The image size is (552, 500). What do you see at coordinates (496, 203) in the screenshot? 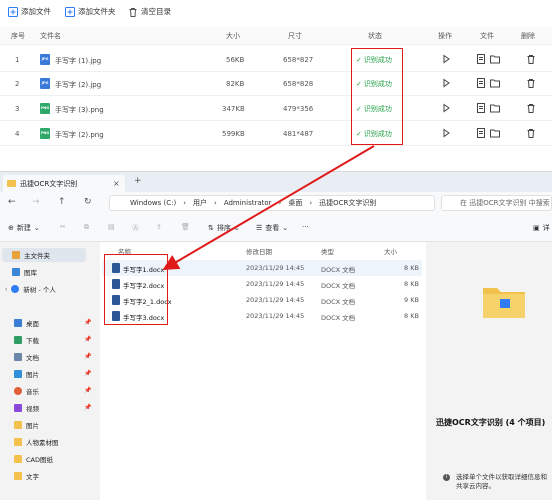
I see `search-input: 在 迅捷OCR文字识别 中搜索` at bounding box center [496, 203].